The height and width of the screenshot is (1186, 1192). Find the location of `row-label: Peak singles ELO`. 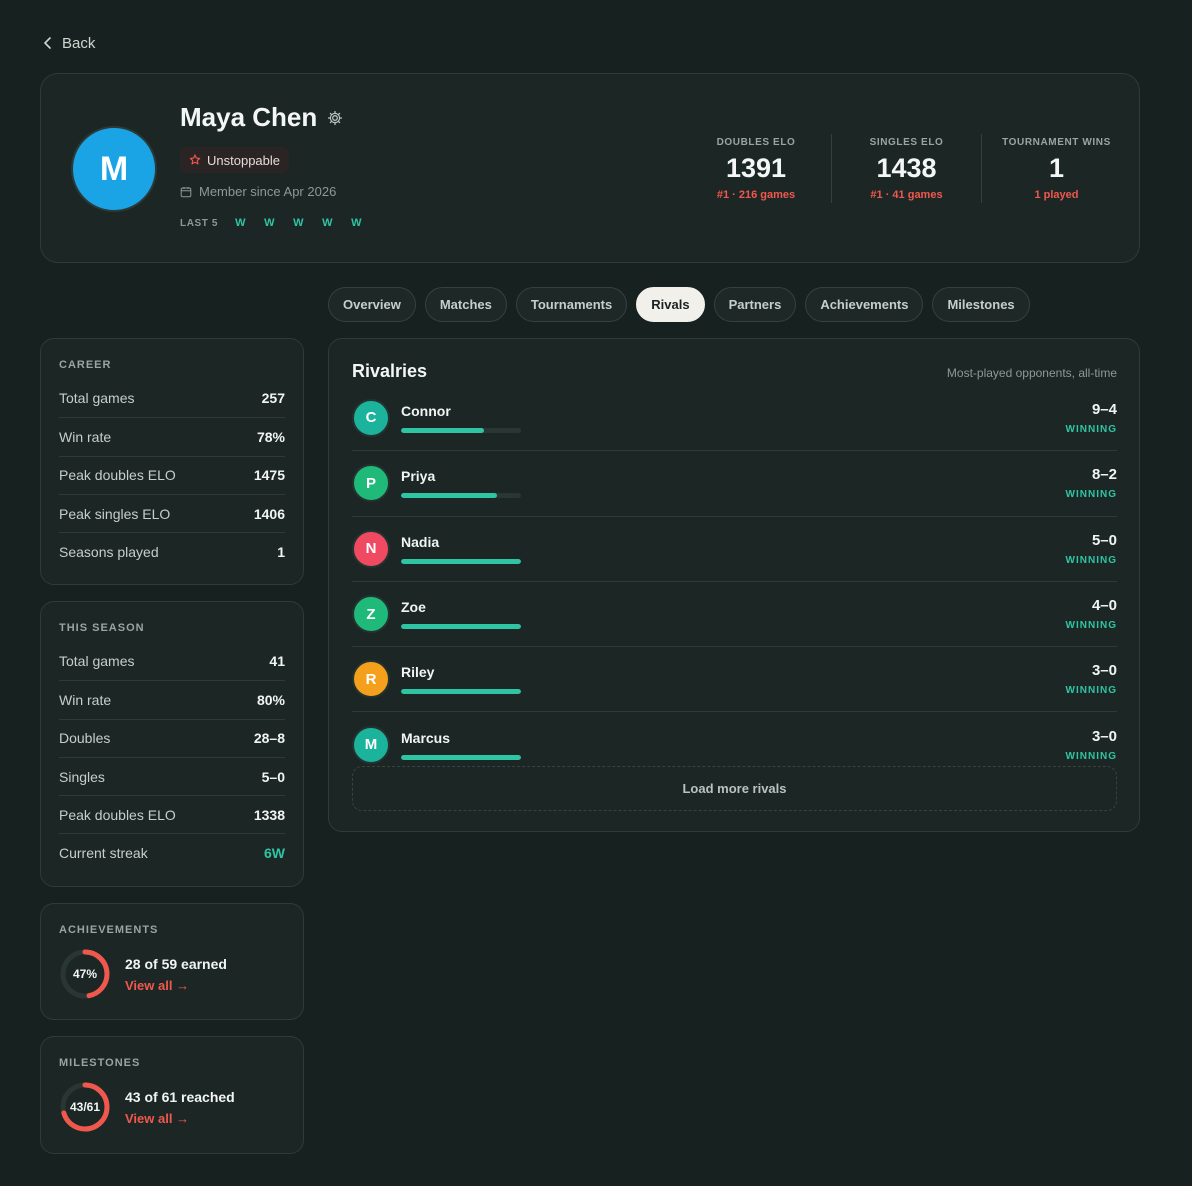

row-label: Peak singles ELO is located at coordinates (115, 513).